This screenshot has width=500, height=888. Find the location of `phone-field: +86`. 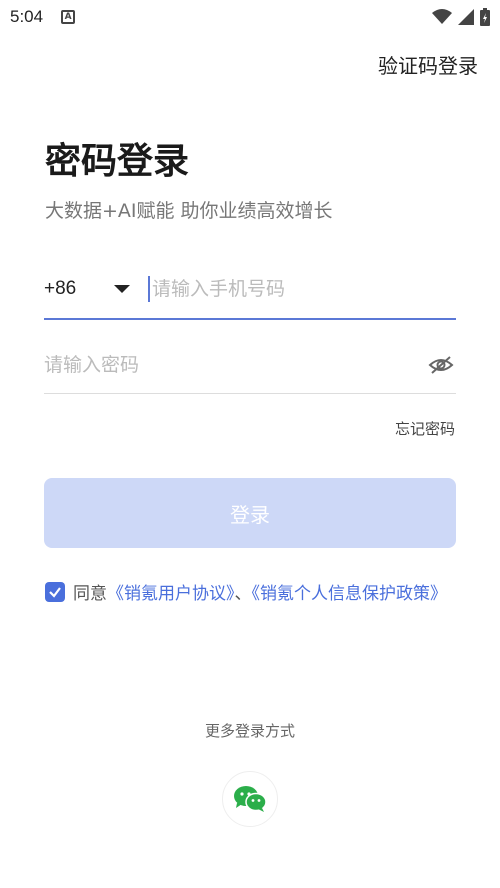

phone-field: +86 is located at coordinates (250, 290).